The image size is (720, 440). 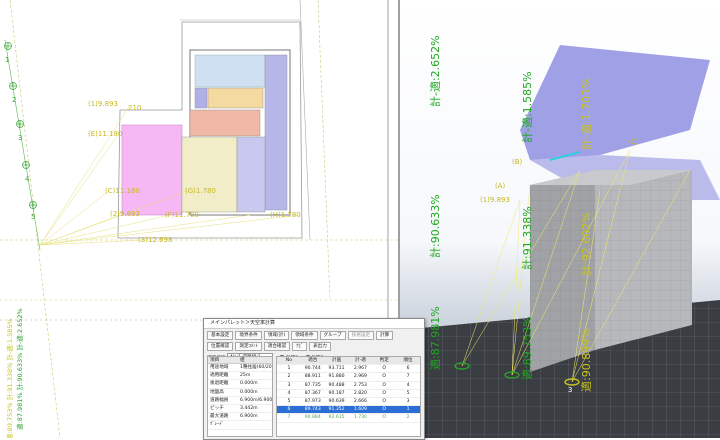 I want to click on cell: 89.743, so click(x=312, y=410).